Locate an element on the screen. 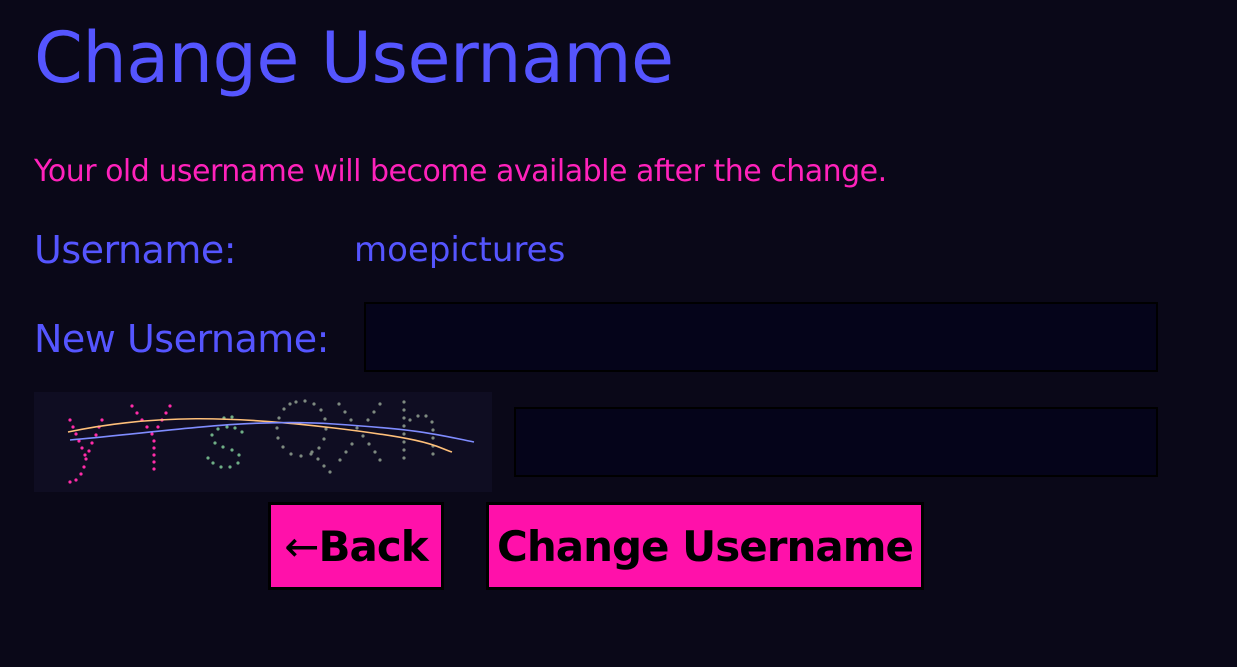 Image resolution: width=1237 pixels, height=667 pixels. back-arrow-icon: ← is located at coordinates (301, 546).